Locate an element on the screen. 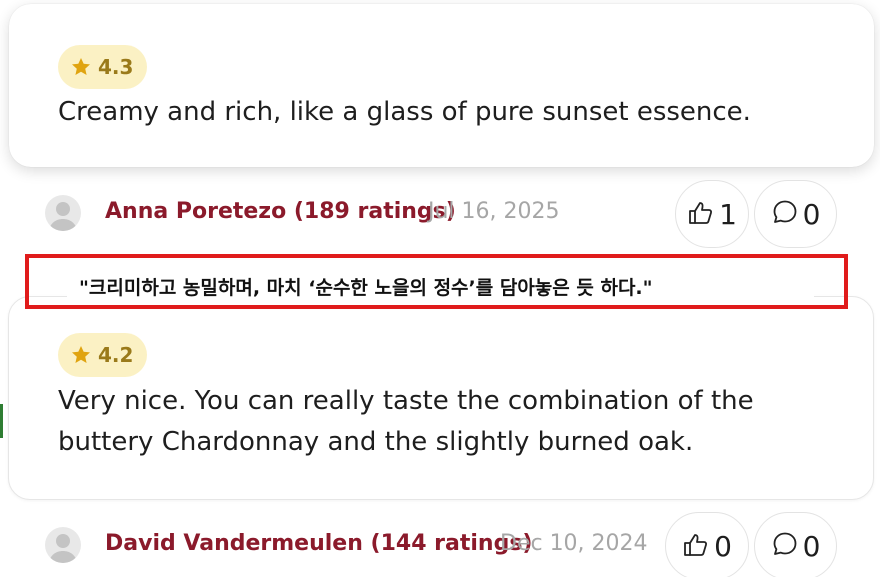  rating-badge: 4.2 is located at coordinates (103, 355).